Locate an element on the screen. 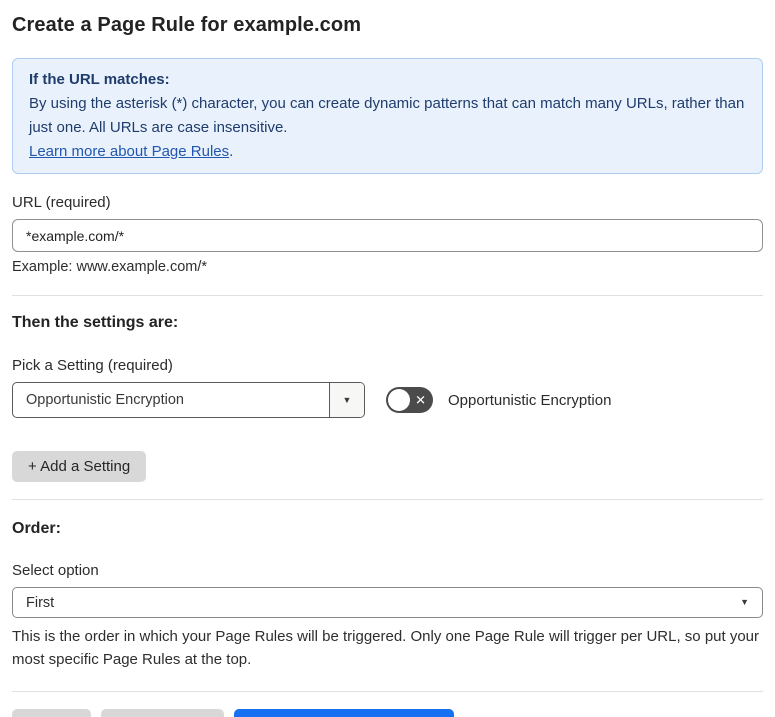  cancel-button: Cancel is located at coordinates (51, 713).